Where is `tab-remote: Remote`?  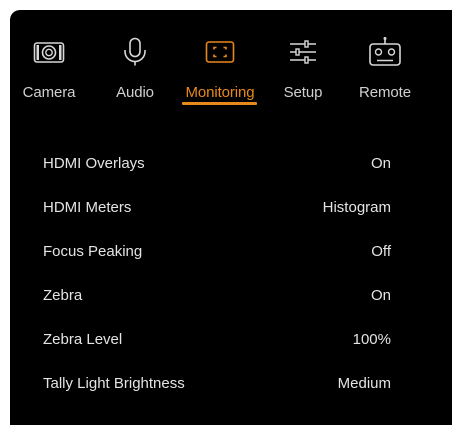 tab-remote: Remote is located at coordinates (385, 60).